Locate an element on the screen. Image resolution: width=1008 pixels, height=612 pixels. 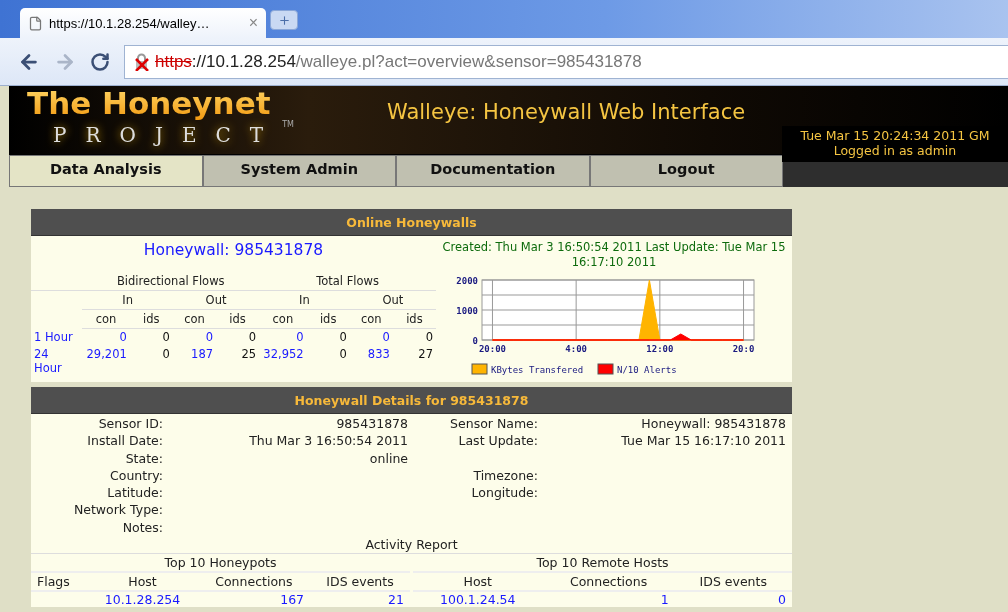
current-datetime: Tue Mar 15 20:24:34 2011 GM is located at coordinates (895, 135).